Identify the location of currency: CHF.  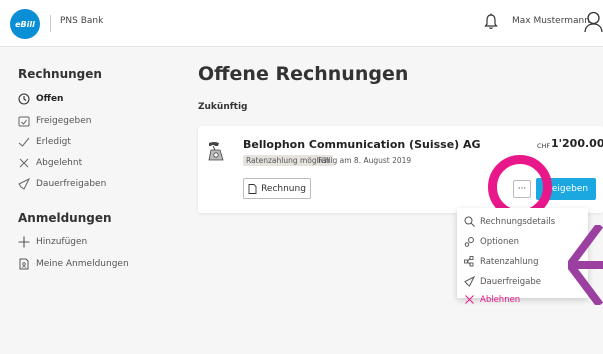
(544, 146).